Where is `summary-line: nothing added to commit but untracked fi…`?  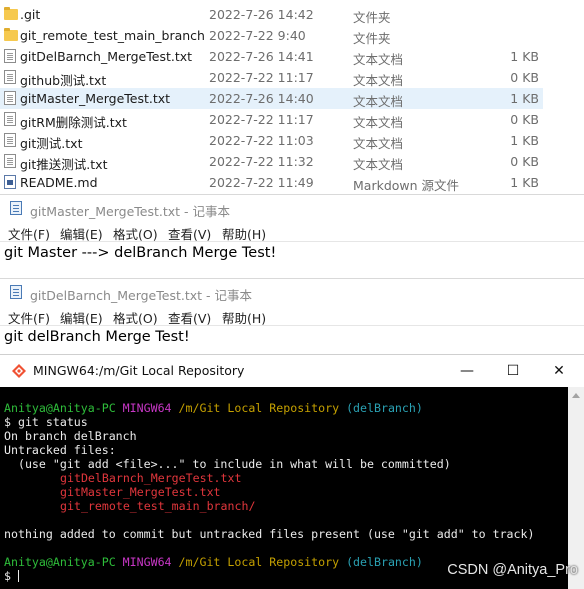
summary-line: nothing added to commit but untracked fi… is located at coordinates (269, 534).